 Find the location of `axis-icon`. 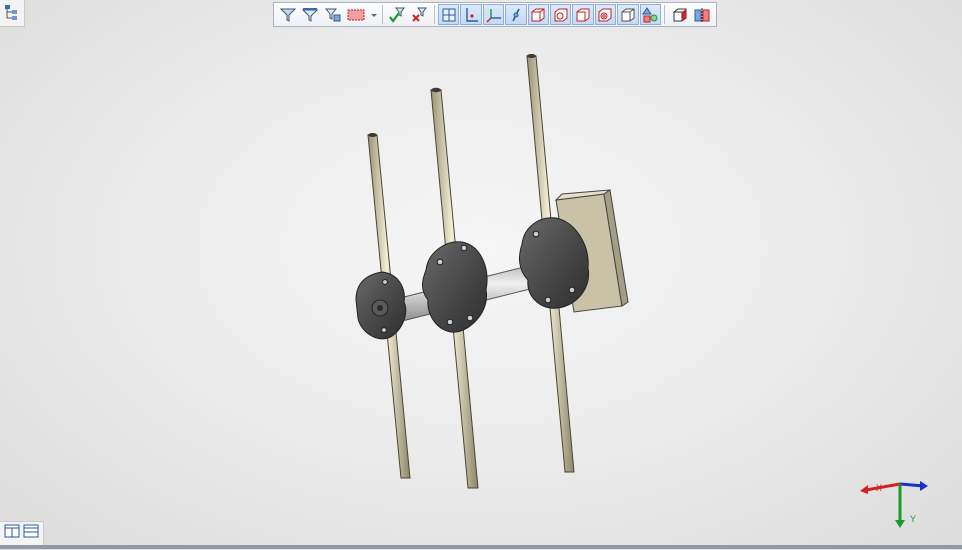

axis-icon is located at coordinates (472, 14).